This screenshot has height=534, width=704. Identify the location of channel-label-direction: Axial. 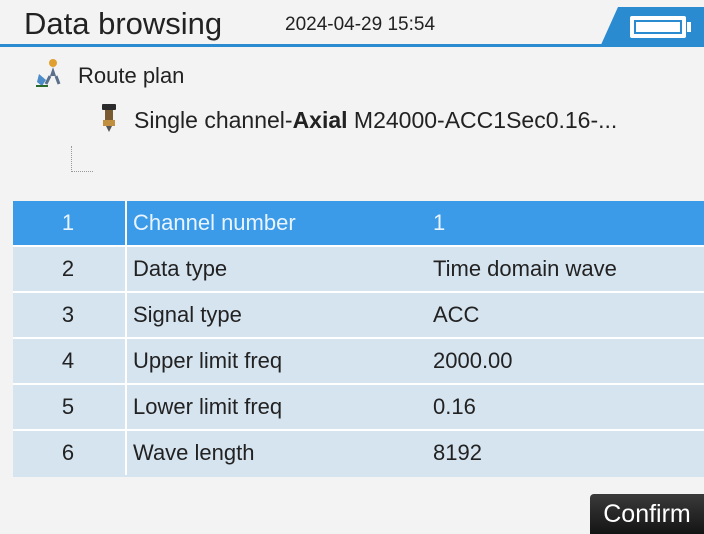
(320, 119).